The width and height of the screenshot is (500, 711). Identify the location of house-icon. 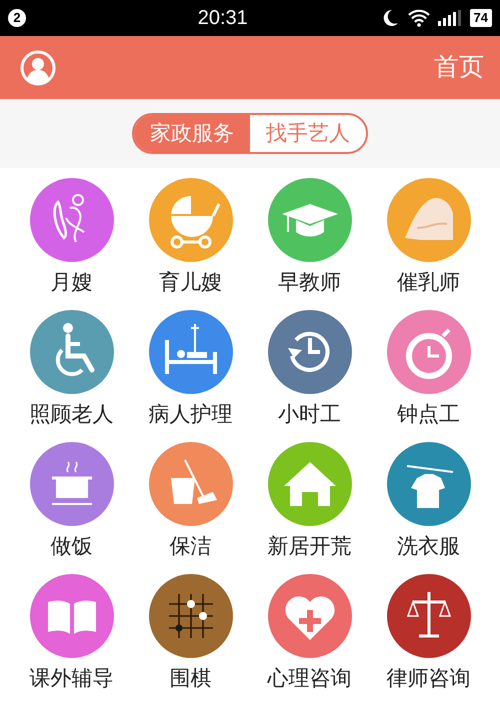
(310, 484).